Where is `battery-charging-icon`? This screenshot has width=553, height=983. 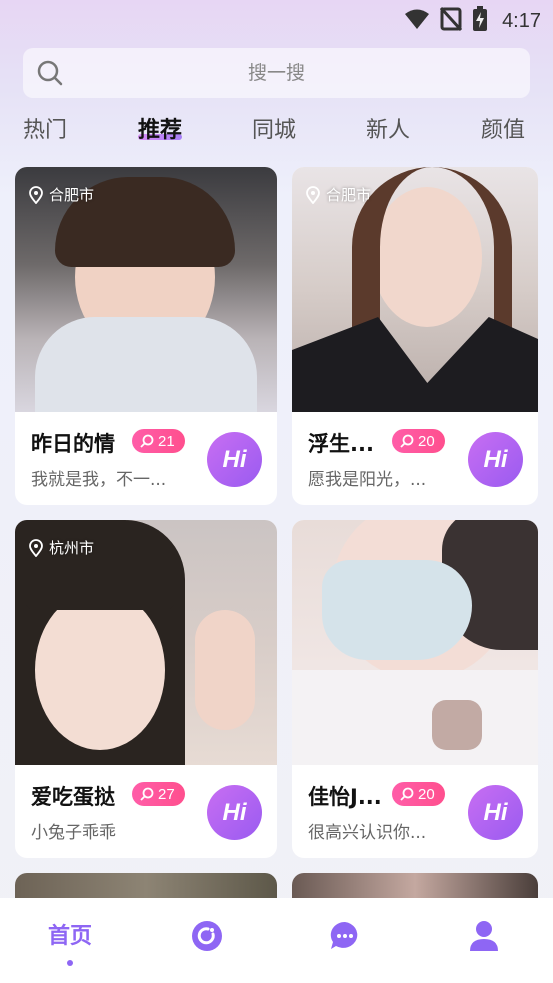 battery-charging-icon is located at coordinates (480, 21).